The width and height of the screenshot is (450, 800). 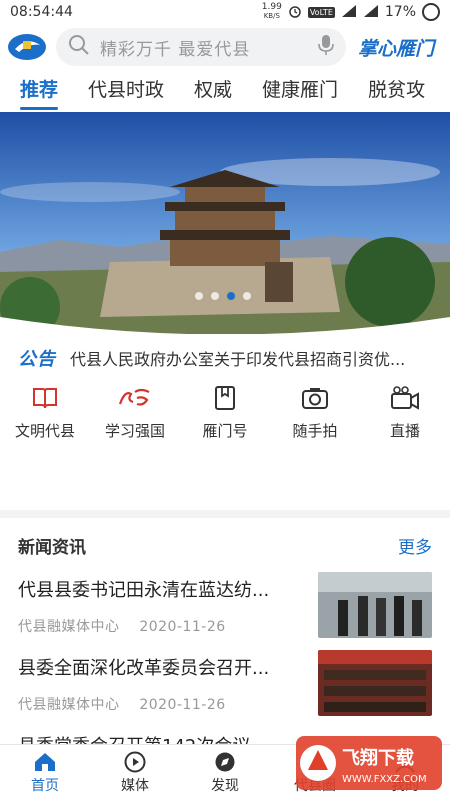 What do you see at coordinates (321, 12) in the screenshot?
I see `volte-badge: VoLTE` at bounding box center [321, 12].